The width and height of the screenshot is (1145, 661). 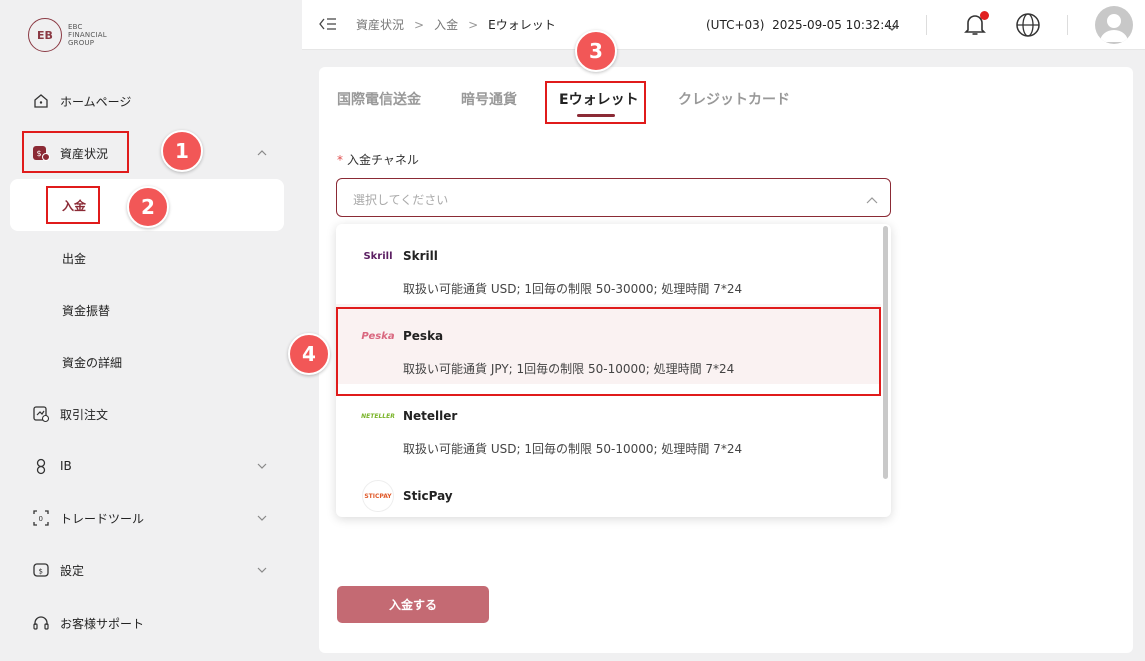 I want to click on sidebar-subitem-funds-detail: 資金の詳細, so click(x=147, y=362).